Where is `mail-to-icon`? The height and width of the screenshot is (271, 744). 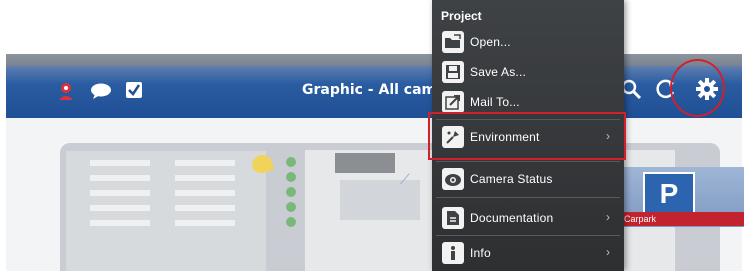 mail-to-icon is located at coordinates (453, 102).